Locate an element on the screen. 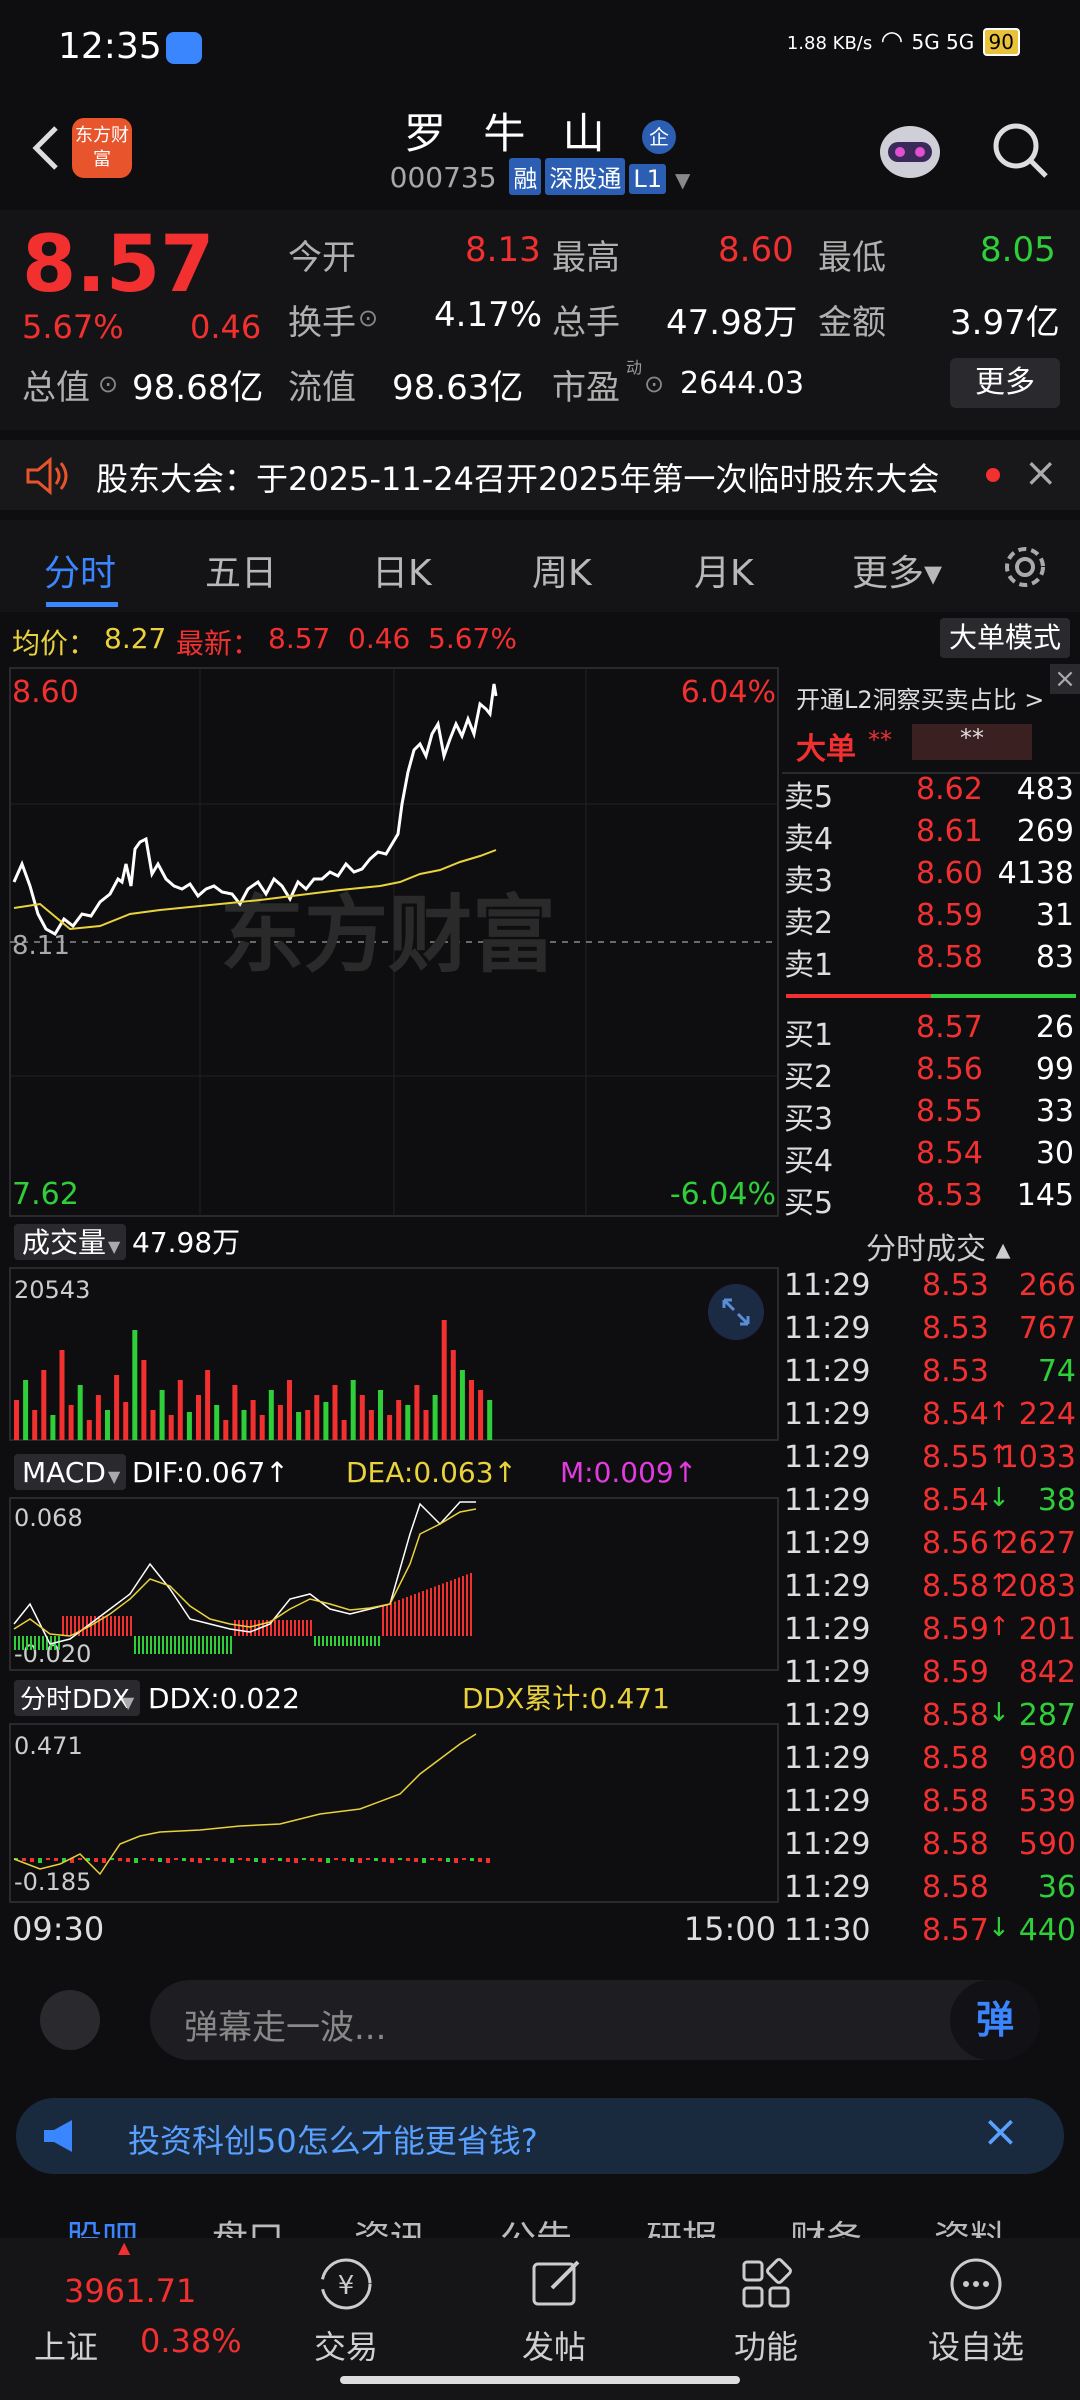  tab-daily-k: 日K is located at coordinates (402, 570).